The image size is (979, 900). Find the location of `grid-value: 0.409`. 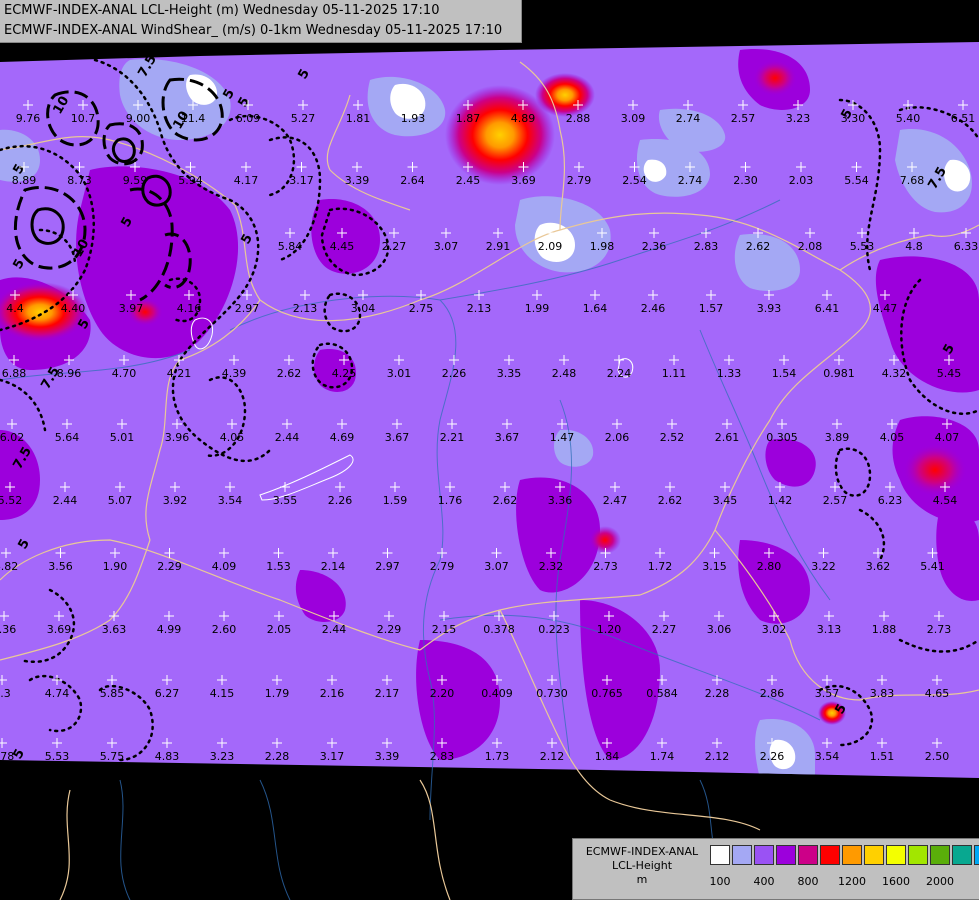

grid-value: 0.409 is located at coordinates (497, 693).